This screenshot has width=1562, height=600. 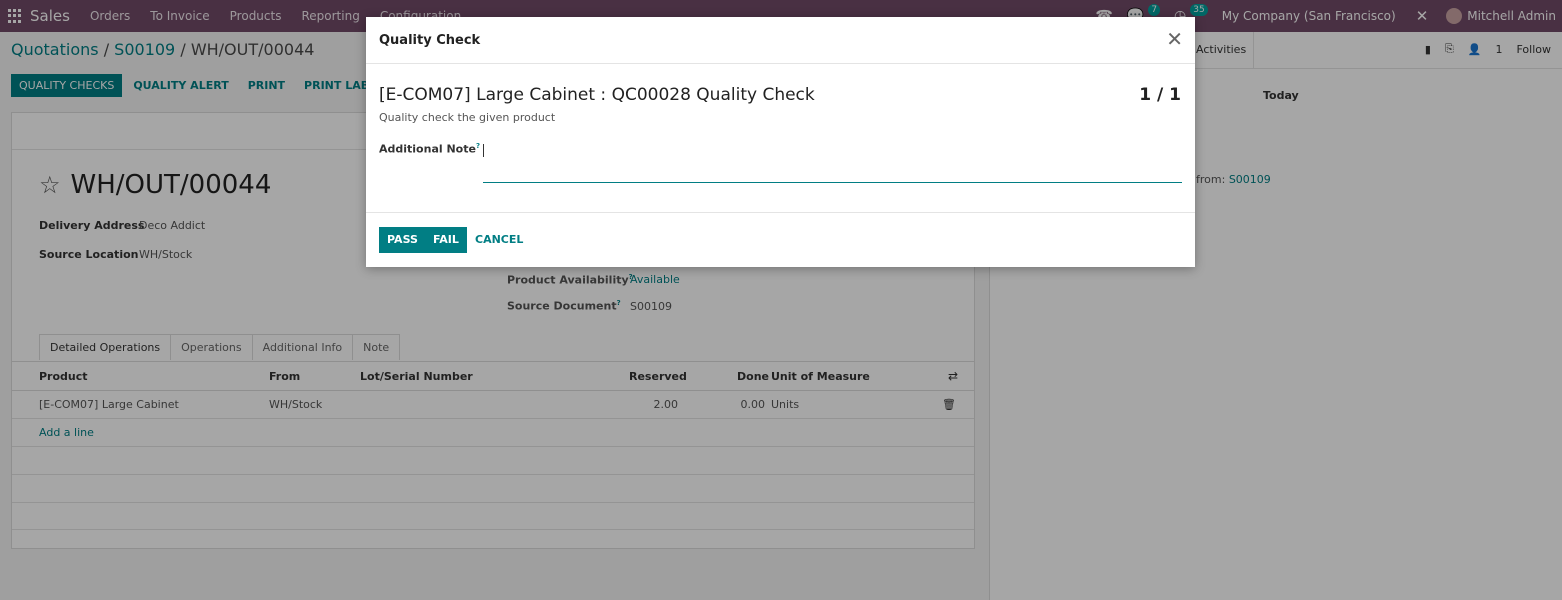 What do you see at coordinates (1174, 39) in the screenshot?
I see `close-icon: ✕` at bounding box center [1174, 39].